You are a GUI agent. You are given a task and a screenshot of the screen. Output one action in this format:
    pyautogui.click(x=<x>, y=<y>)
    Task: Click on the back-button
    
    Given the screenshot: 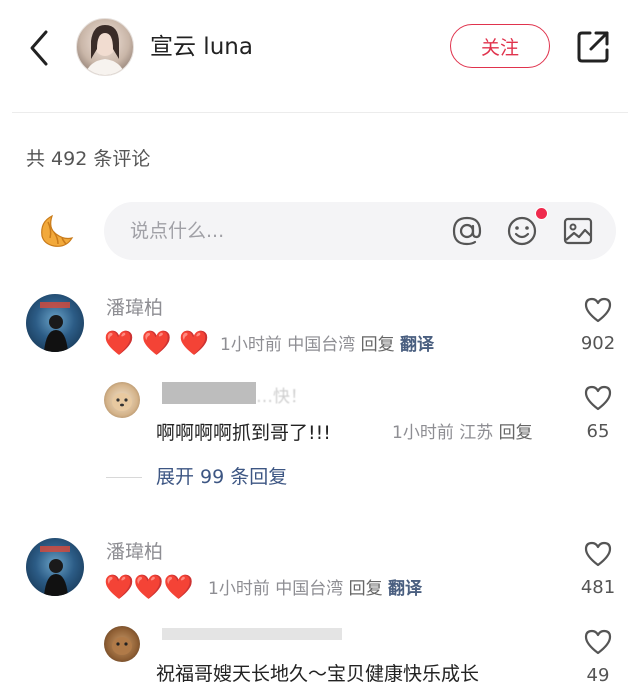 What is the action you would take?
    pyautogui.click(x=39, y=48)
    